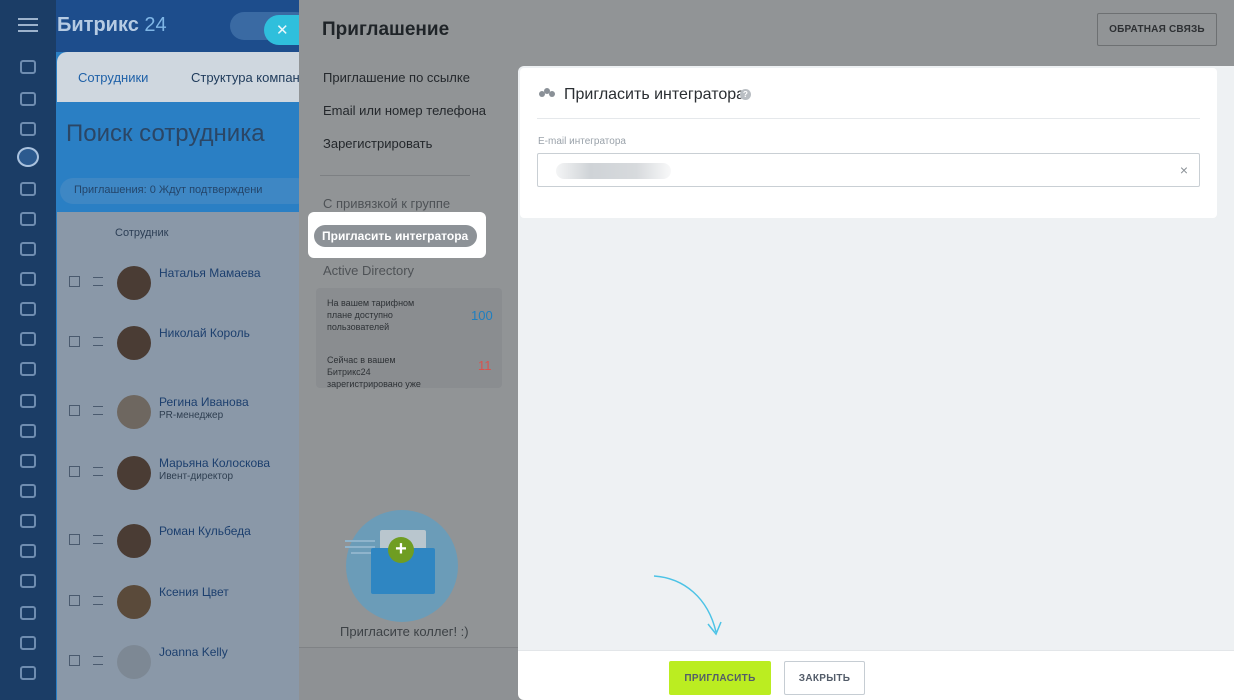 This screenshot has height=700, width=1234. I want to click on record-icon, so click(28, 581).